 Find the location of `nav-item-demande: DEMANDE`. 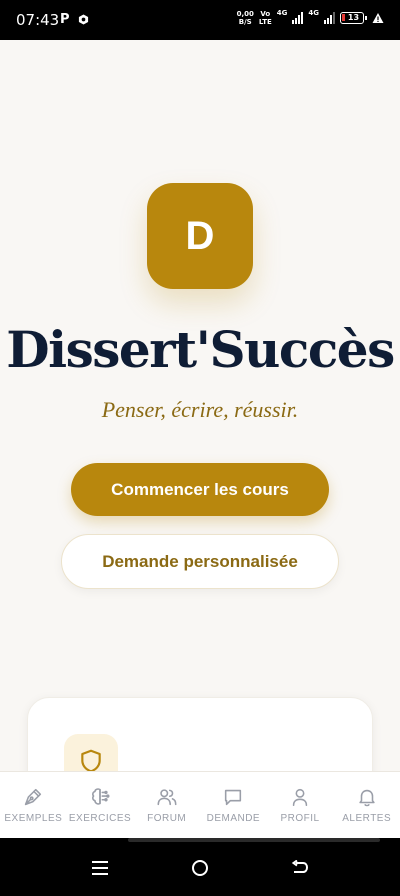

nav-item-demande: DEMANDE is located at coordinates (233, 805).